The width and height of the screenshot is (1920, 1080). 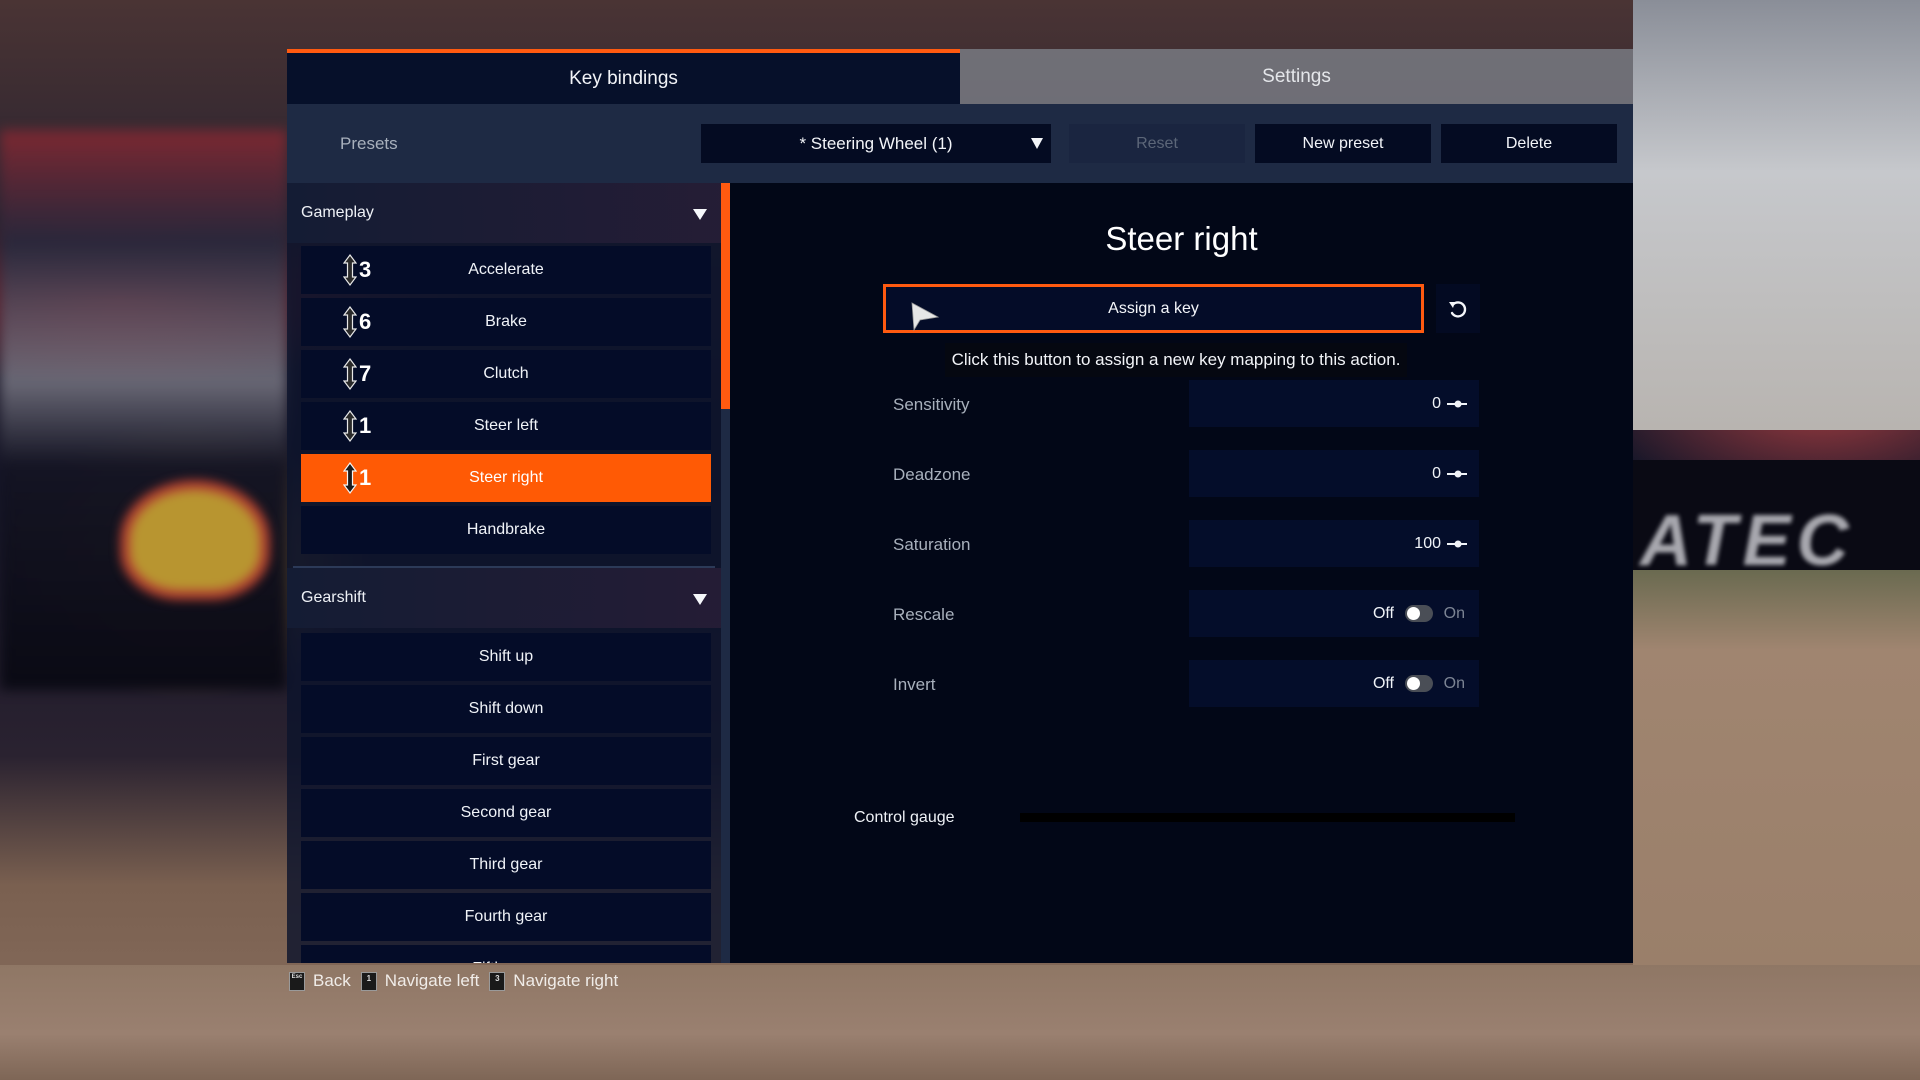 What do you see at coordinates (925, 317) in the screenshot?
I see `mouse-cursor-icon` at bounding box center [925, 317].